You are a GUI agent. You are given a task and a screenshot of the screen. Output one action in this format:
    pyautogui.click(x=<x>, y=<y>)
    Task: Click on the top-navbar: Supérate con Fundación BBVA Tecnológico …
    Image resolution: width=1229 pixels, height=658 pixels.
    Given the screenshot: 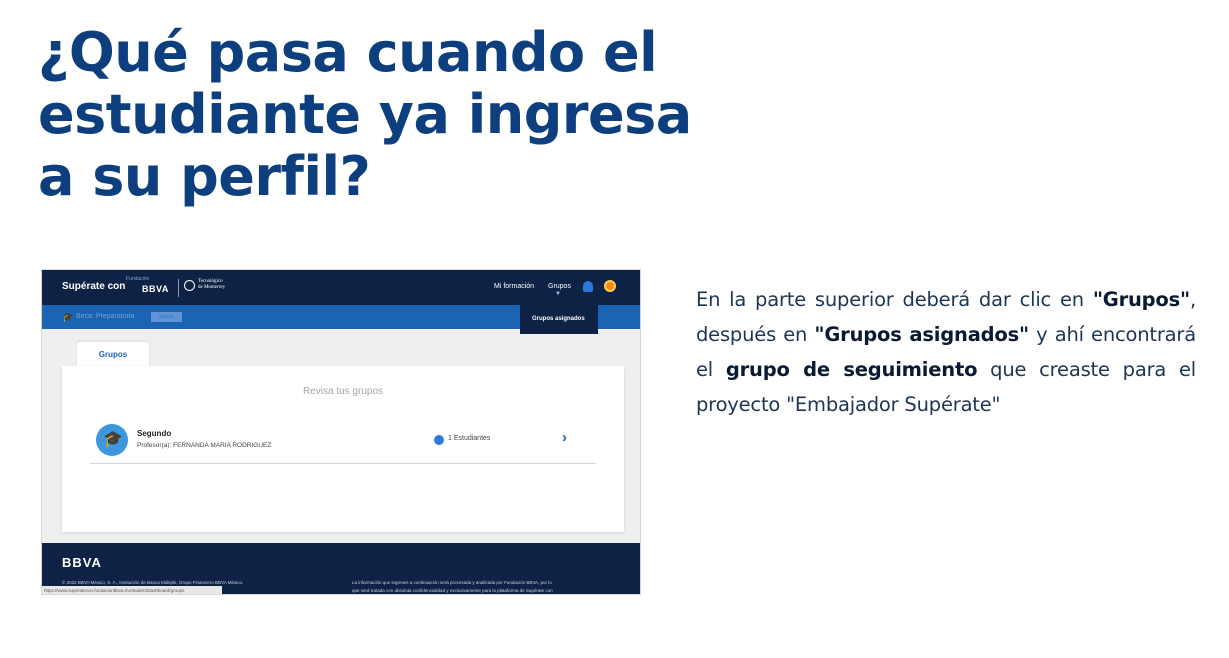 What is the action you would take?
    pyautogui.click(x=341, y=287)
    